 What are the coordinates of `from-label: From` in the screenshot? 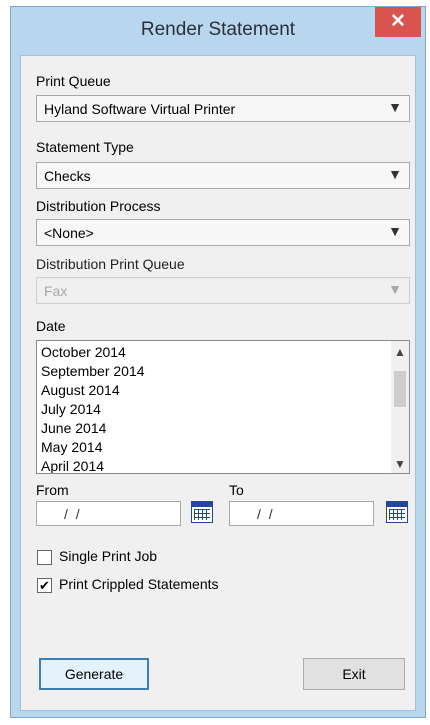 It's located at (52, 490).